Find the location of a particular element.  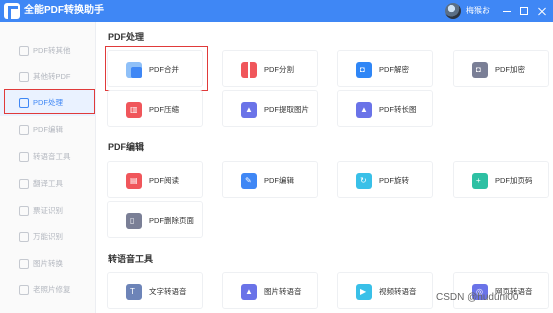

tool-pdf-compress: ▥ PDF压缩 is located at coordinates (155, 108).